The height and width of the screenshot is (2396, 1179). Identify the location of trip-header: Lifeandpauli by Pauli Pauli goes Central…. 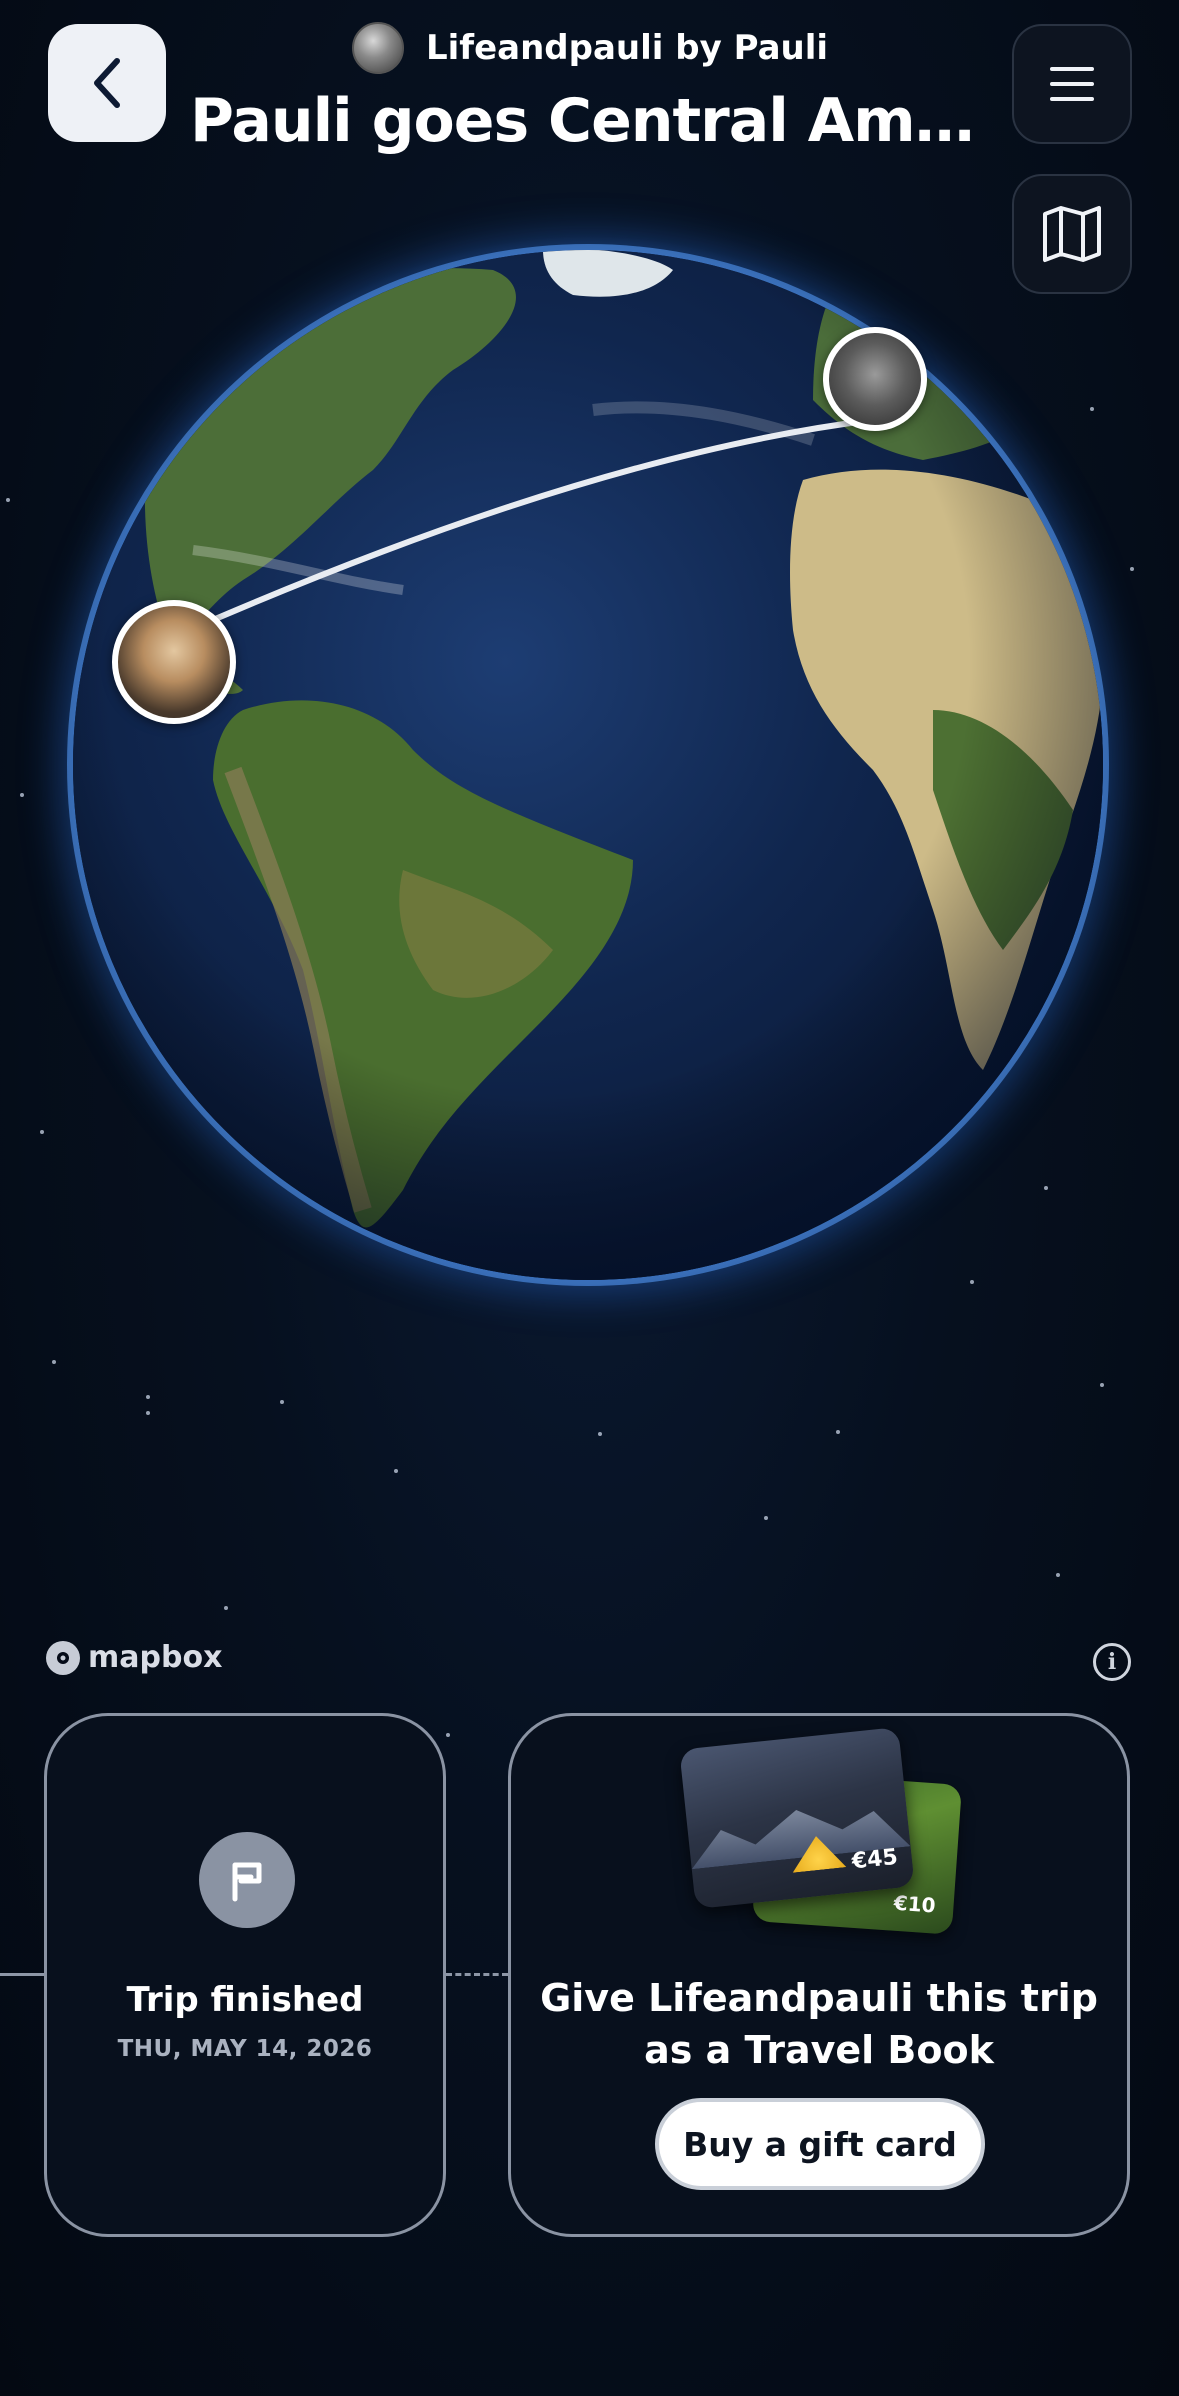
(590, 89).